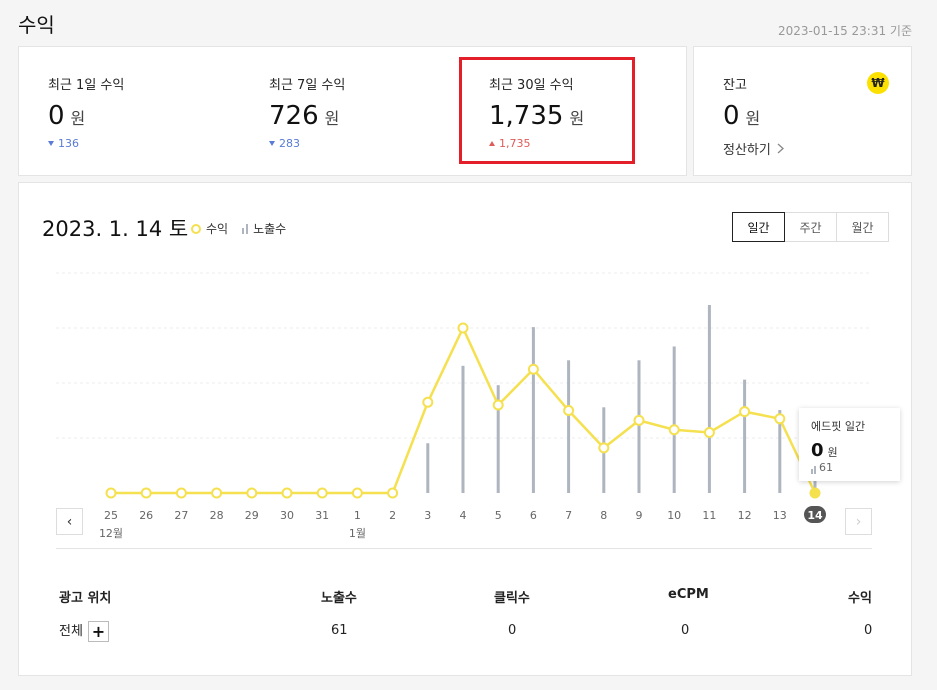  What do you see at coordinates (709, 515) in the screenshot?
I see `x-tick-label: 11` at bounding box center [709, 515].